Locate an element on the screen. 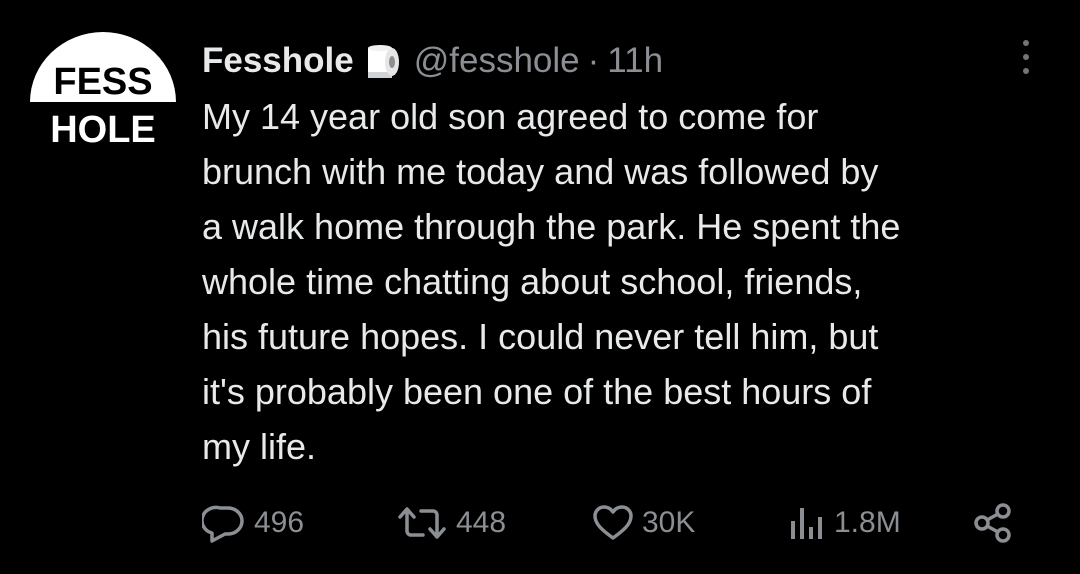 The height and width of the screenshot is (574, 1080). retweet-icon is located at coordinates (422, 523).